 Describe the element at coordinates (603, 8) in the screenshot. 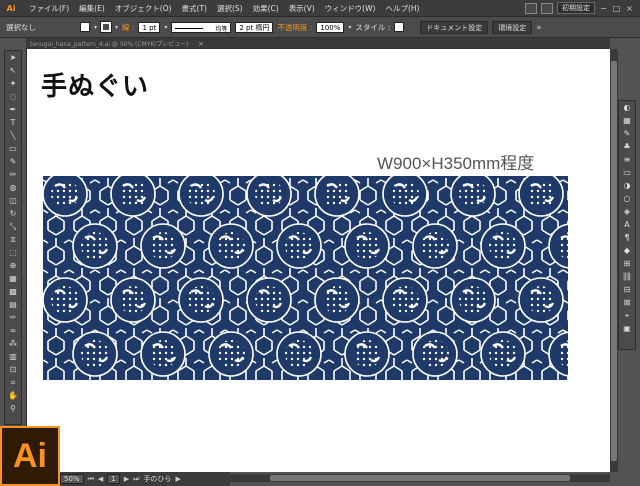

I see `minimize-button: −` at that location.